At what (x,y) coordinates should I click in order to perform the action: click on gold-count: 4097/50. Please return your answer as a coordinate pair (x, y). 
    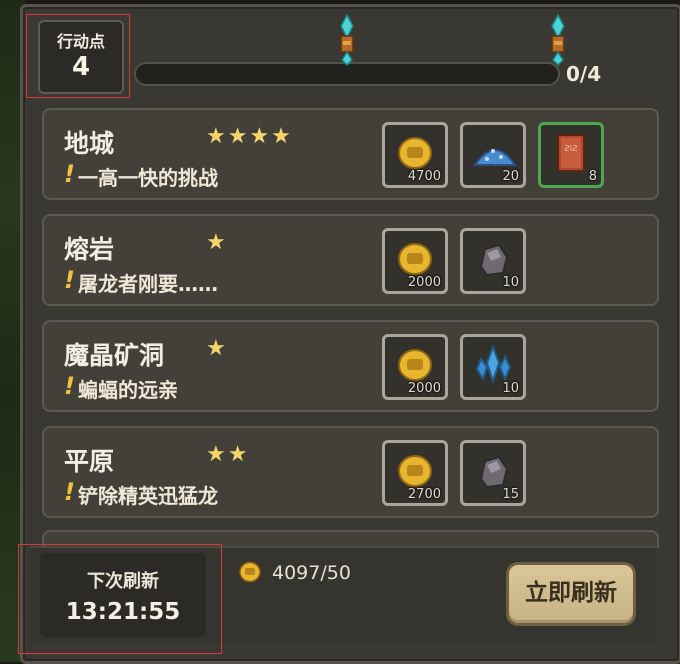
    Looking at the image, I should click on (311, 573).